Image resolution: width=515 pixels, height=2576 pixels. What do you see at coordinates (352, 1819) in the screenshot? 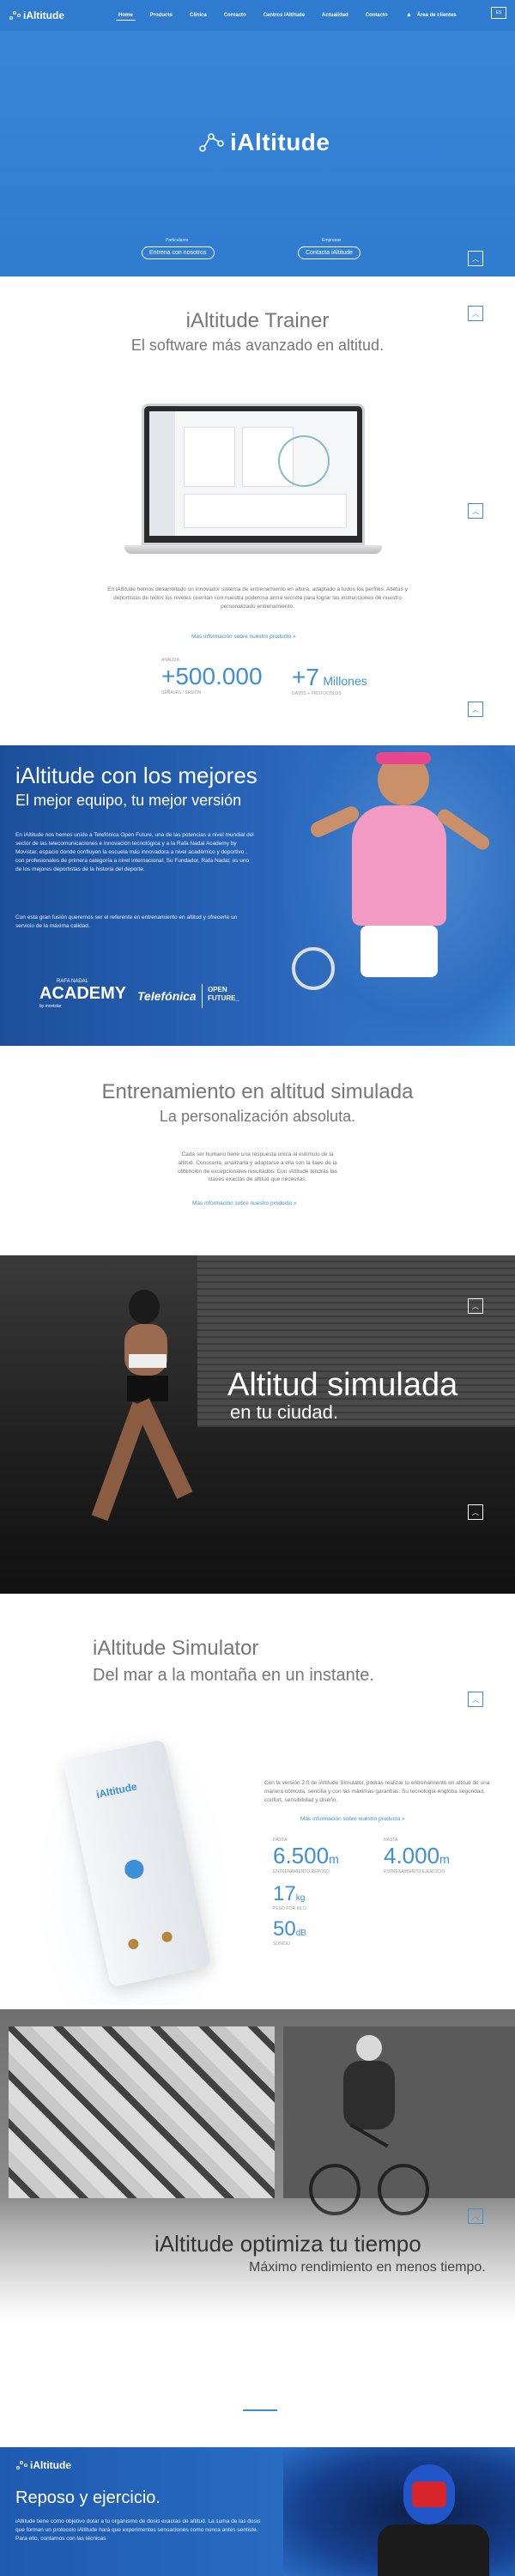
I see `simulator-more-link: Más información sobre nuestro producto »` at bounding box center [352, 1819].